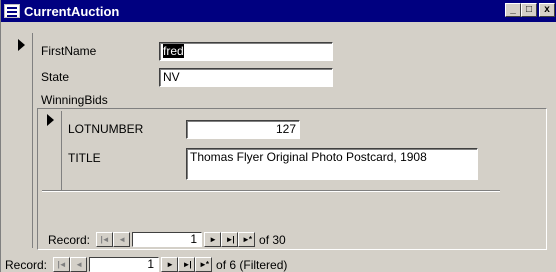  What do you see at coordinates (106, 129) in the screenshot?
I see `lotnumber-label: LOTNUMBER` at bounding box center [106, 129].